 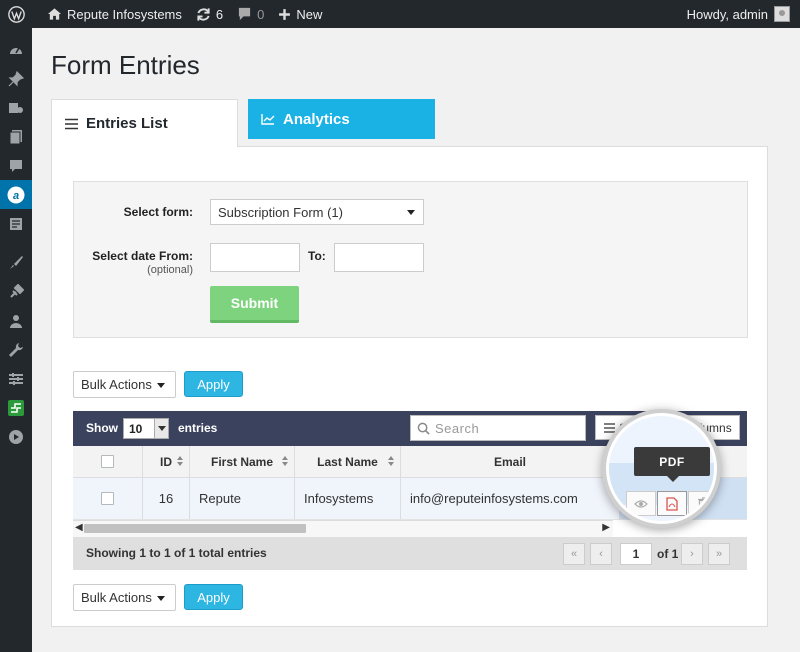 I want to click on plugins-icon, so click(x=16, y=291).